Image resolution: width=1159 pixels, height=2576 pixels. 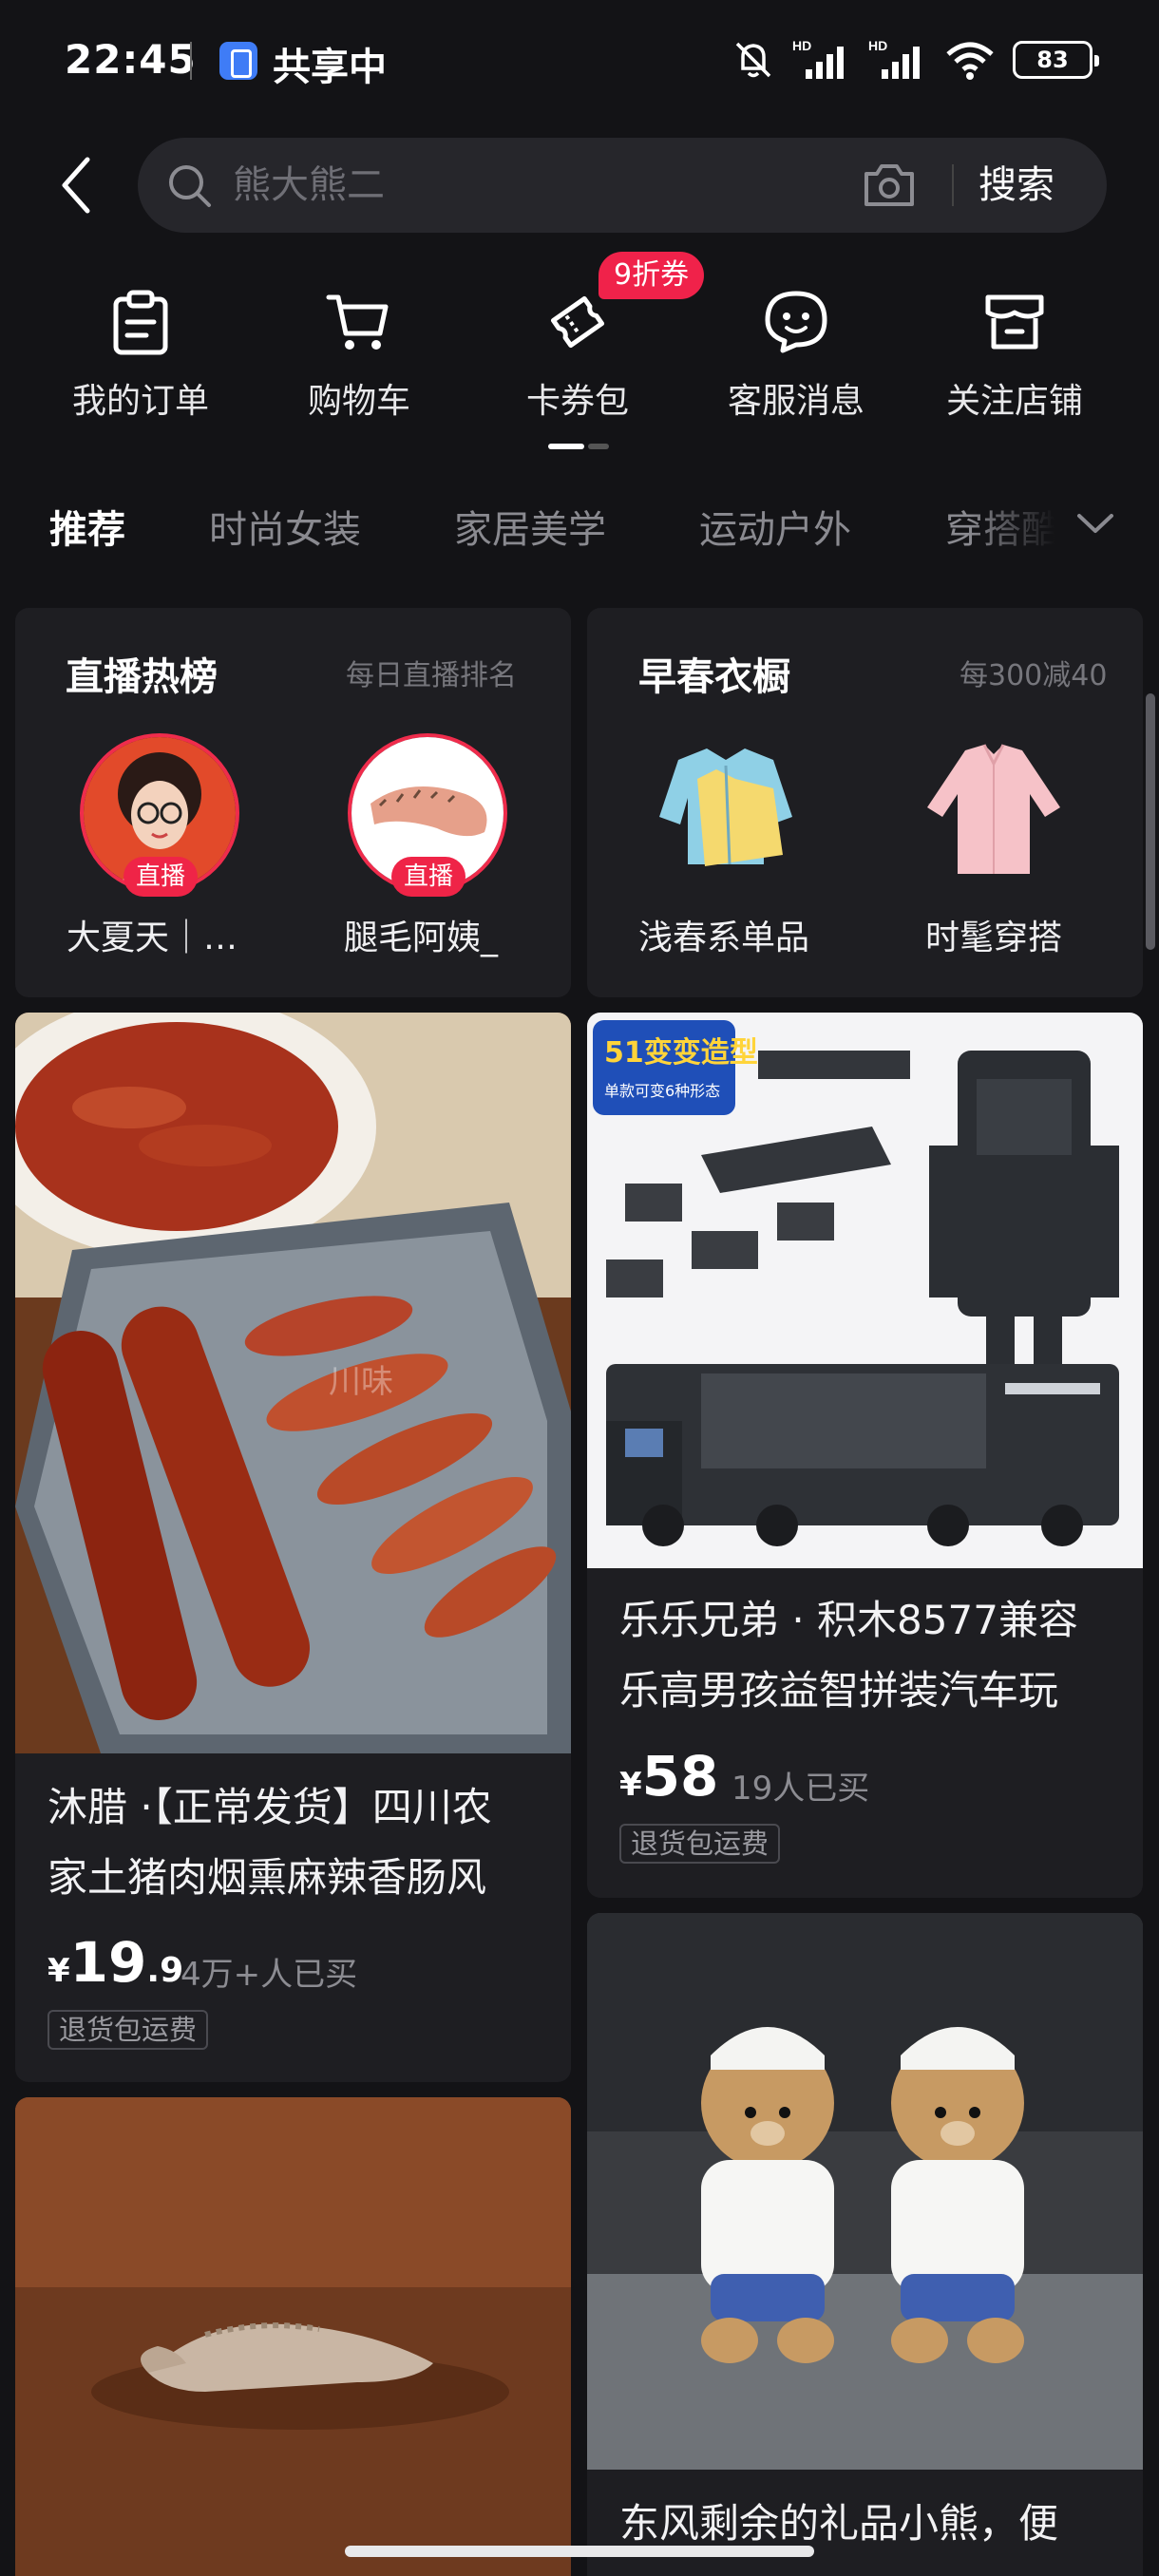 What do you see at coordinates (431, 675) in the screenshot?
I see `live-card-subtitle: 每日直播排名` at bounding box center [431, 675].